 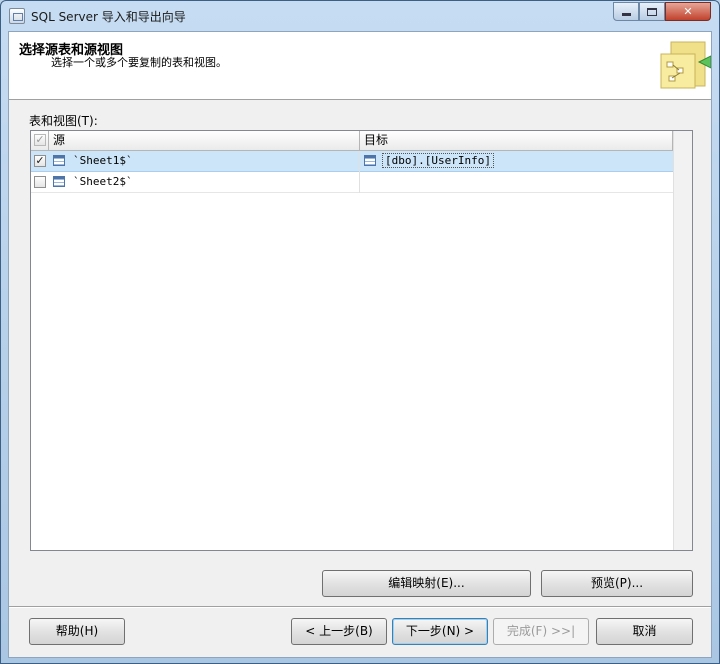 I want to click on wizard-header: 选择源表和源视图 选择一个或多个要复制的表和视图。, so click(x=360, y=66).